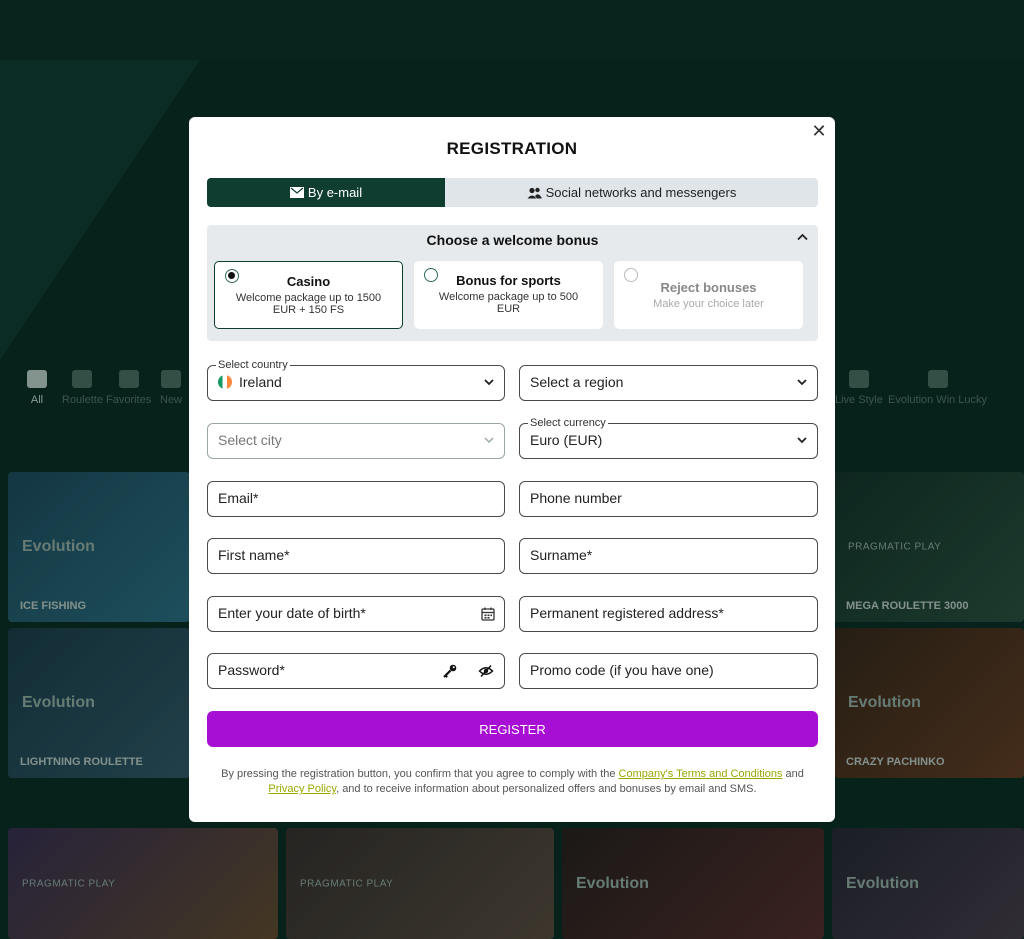 The height and width of the screenshot is (939, 1024). What do you see at coordinates (631, 275) in the screenshot?
I see `radio-reject` at bounding box center [631, 275].